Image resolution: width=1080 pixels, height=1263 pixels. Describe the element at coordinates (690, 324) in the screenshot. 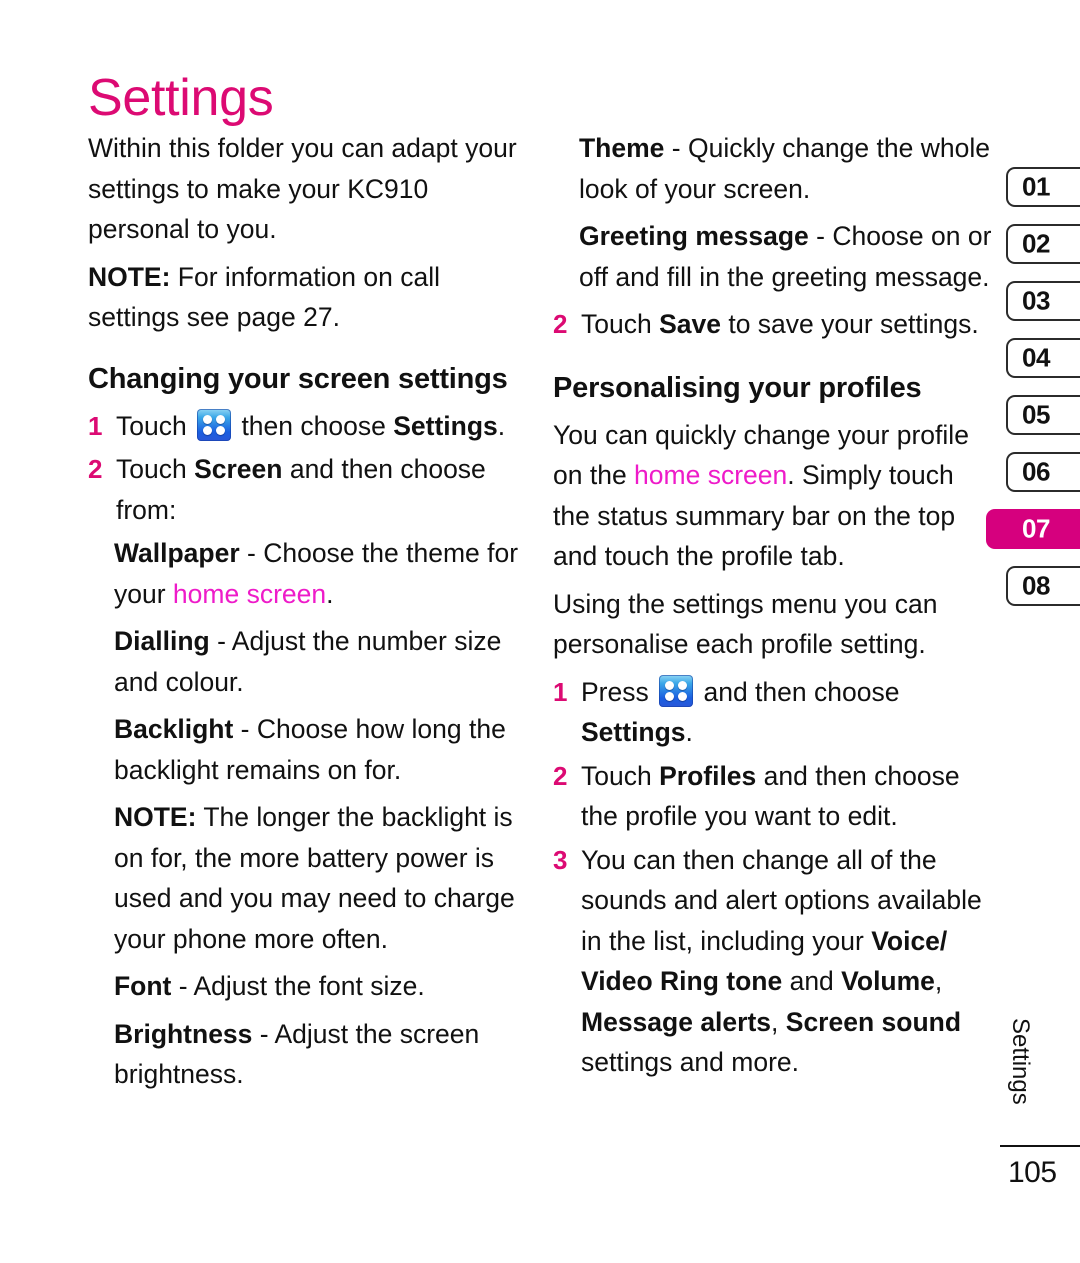

I see `step-bold-term: Save` at that location.